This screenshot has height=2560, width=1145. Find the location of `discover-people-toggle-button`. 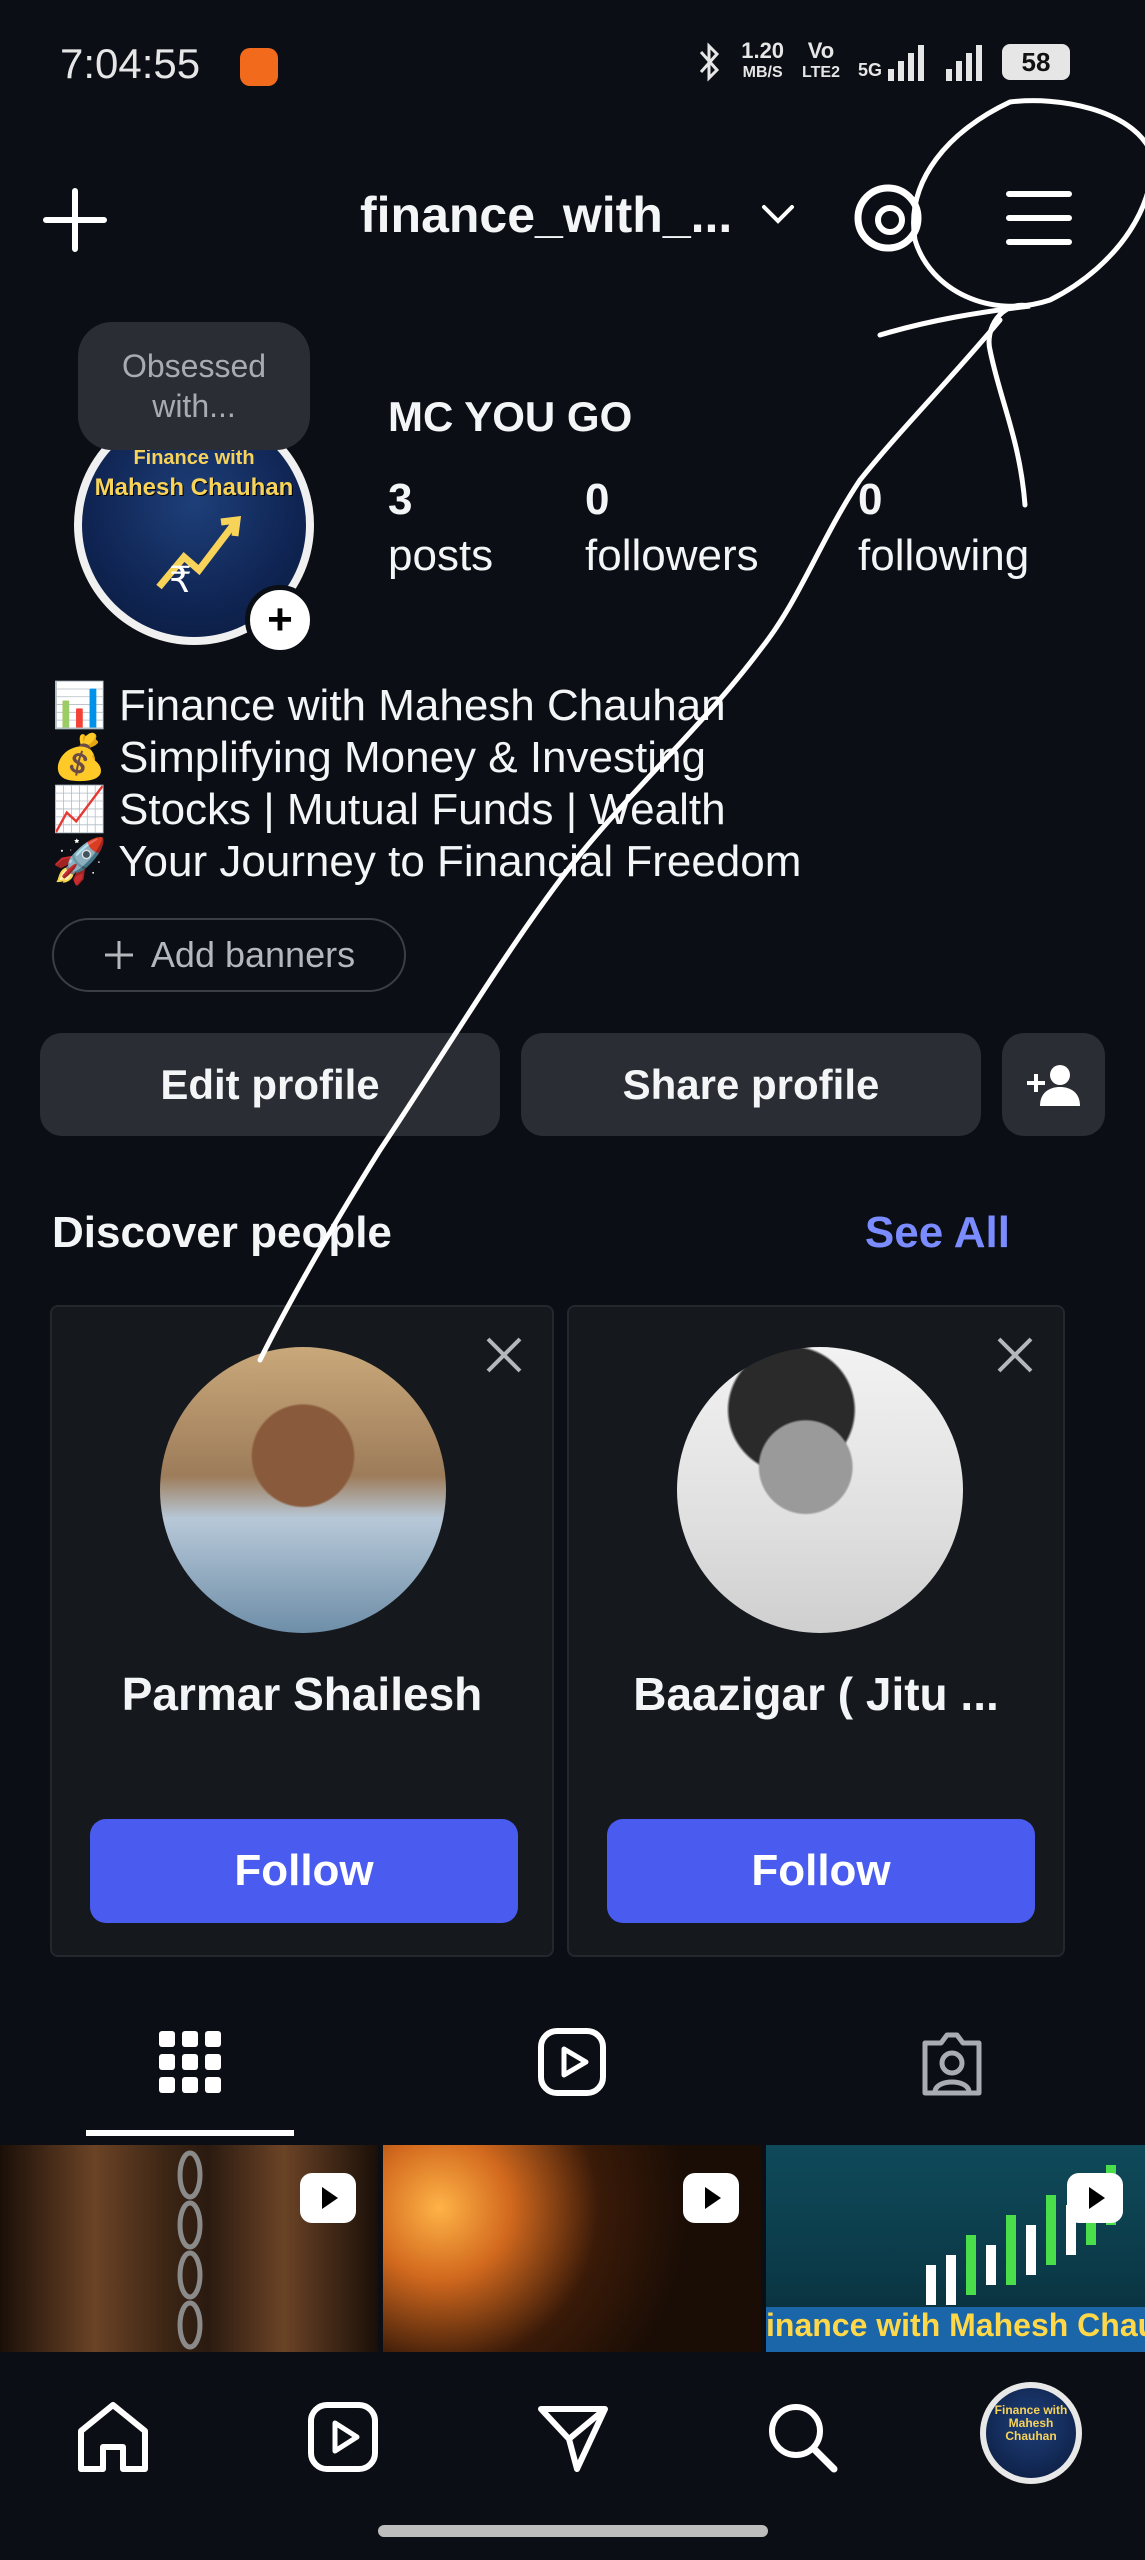

discover-people-toggle-button is located at coordinates (1053, 1084).